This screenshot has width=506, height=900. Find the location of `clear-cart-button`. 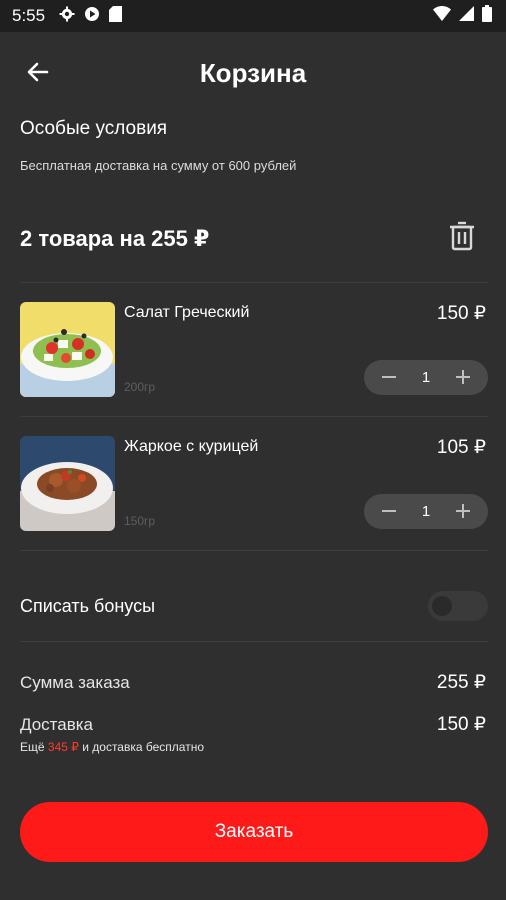

clear-cart-button is located at coordinates (462, 238).